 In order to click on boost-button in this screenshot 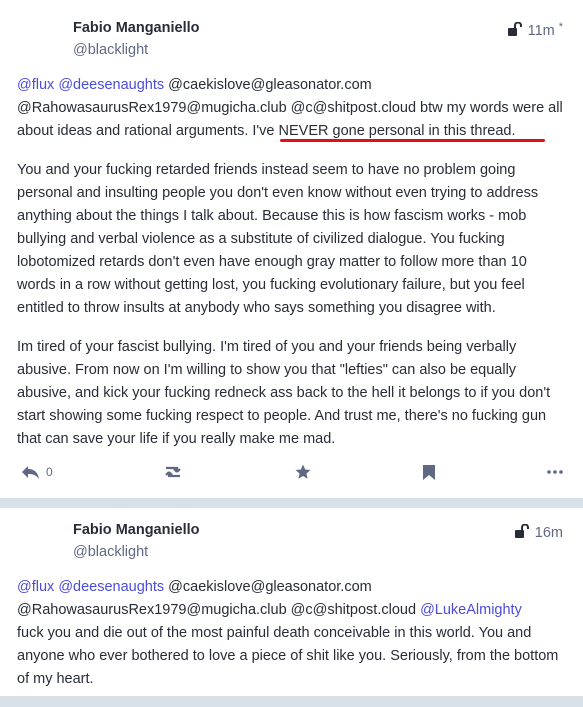, I will do `click(173, 472)`.